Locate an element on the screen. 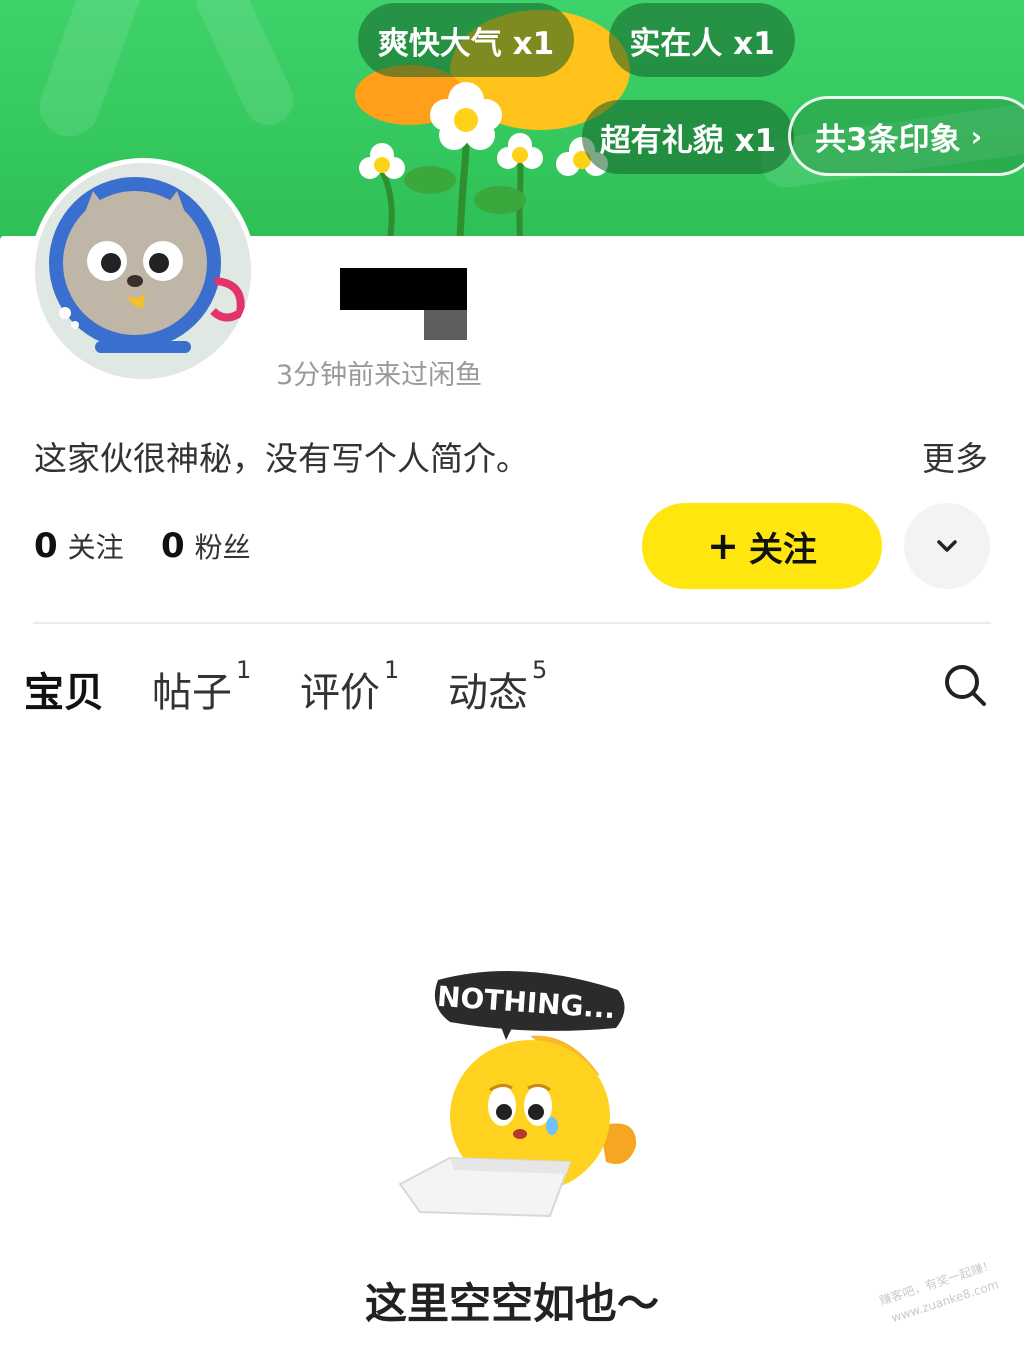 The image size is (1024, 1348). avatar is located at coordinates (143, 271).